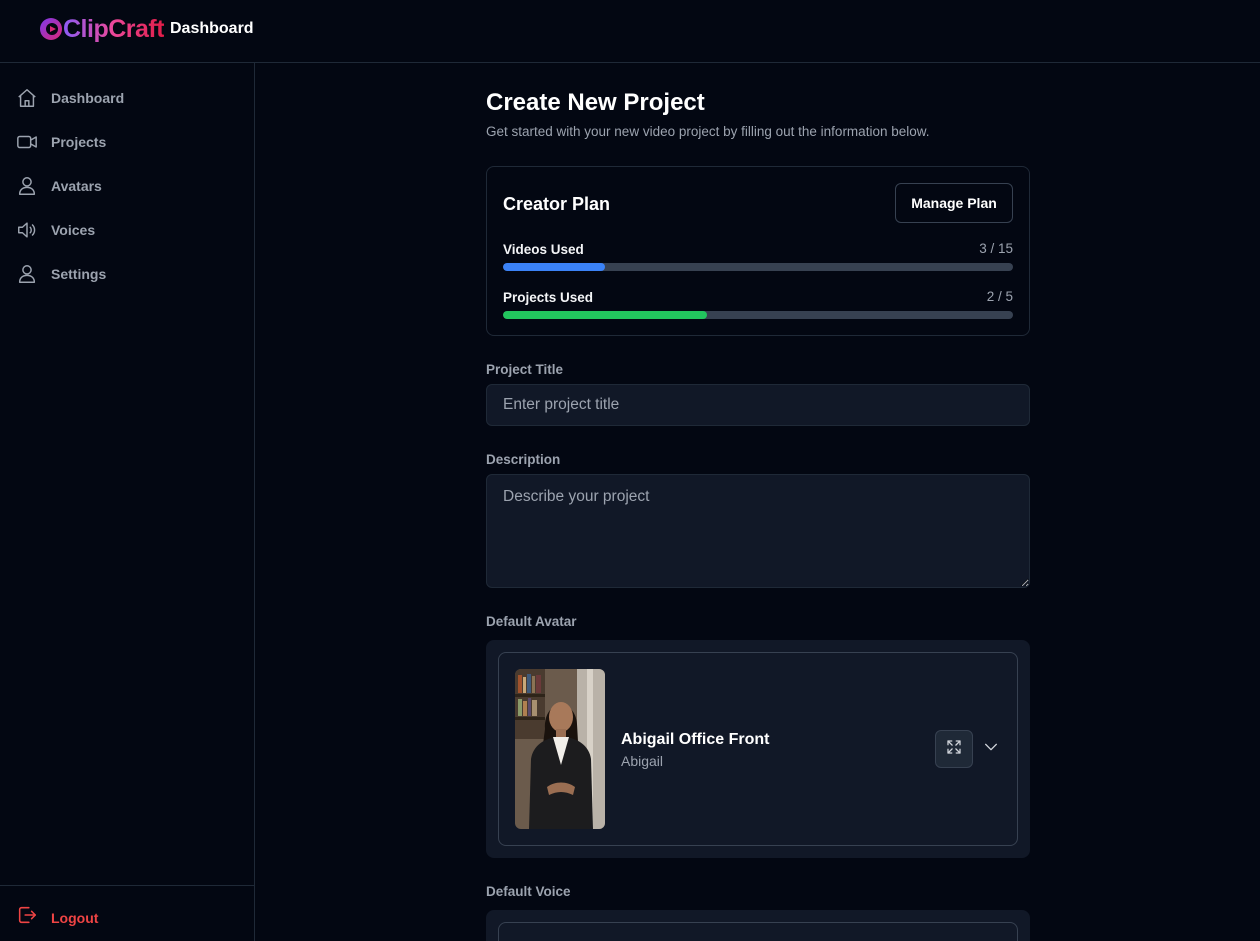  I want to click on logout-label: Logout, so click(75, 917).